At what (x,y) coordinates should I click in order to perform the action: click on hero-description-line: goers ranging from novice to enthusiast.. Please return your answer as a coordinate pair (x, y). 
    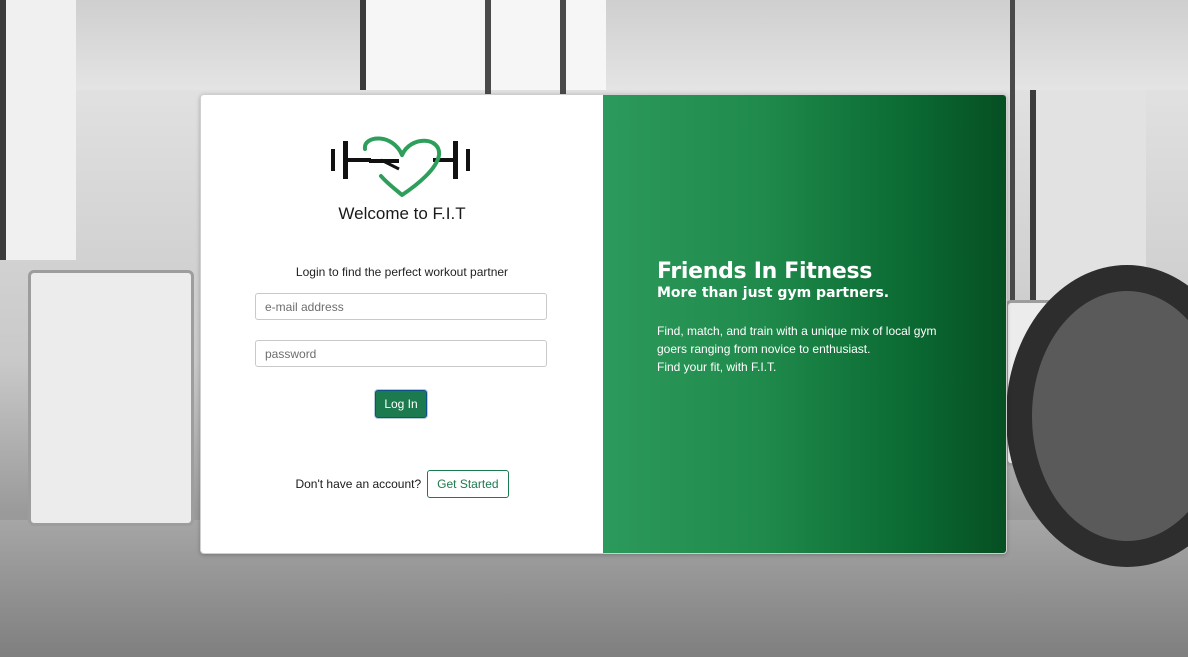
    Looking at the image, I should click on (764, 349).